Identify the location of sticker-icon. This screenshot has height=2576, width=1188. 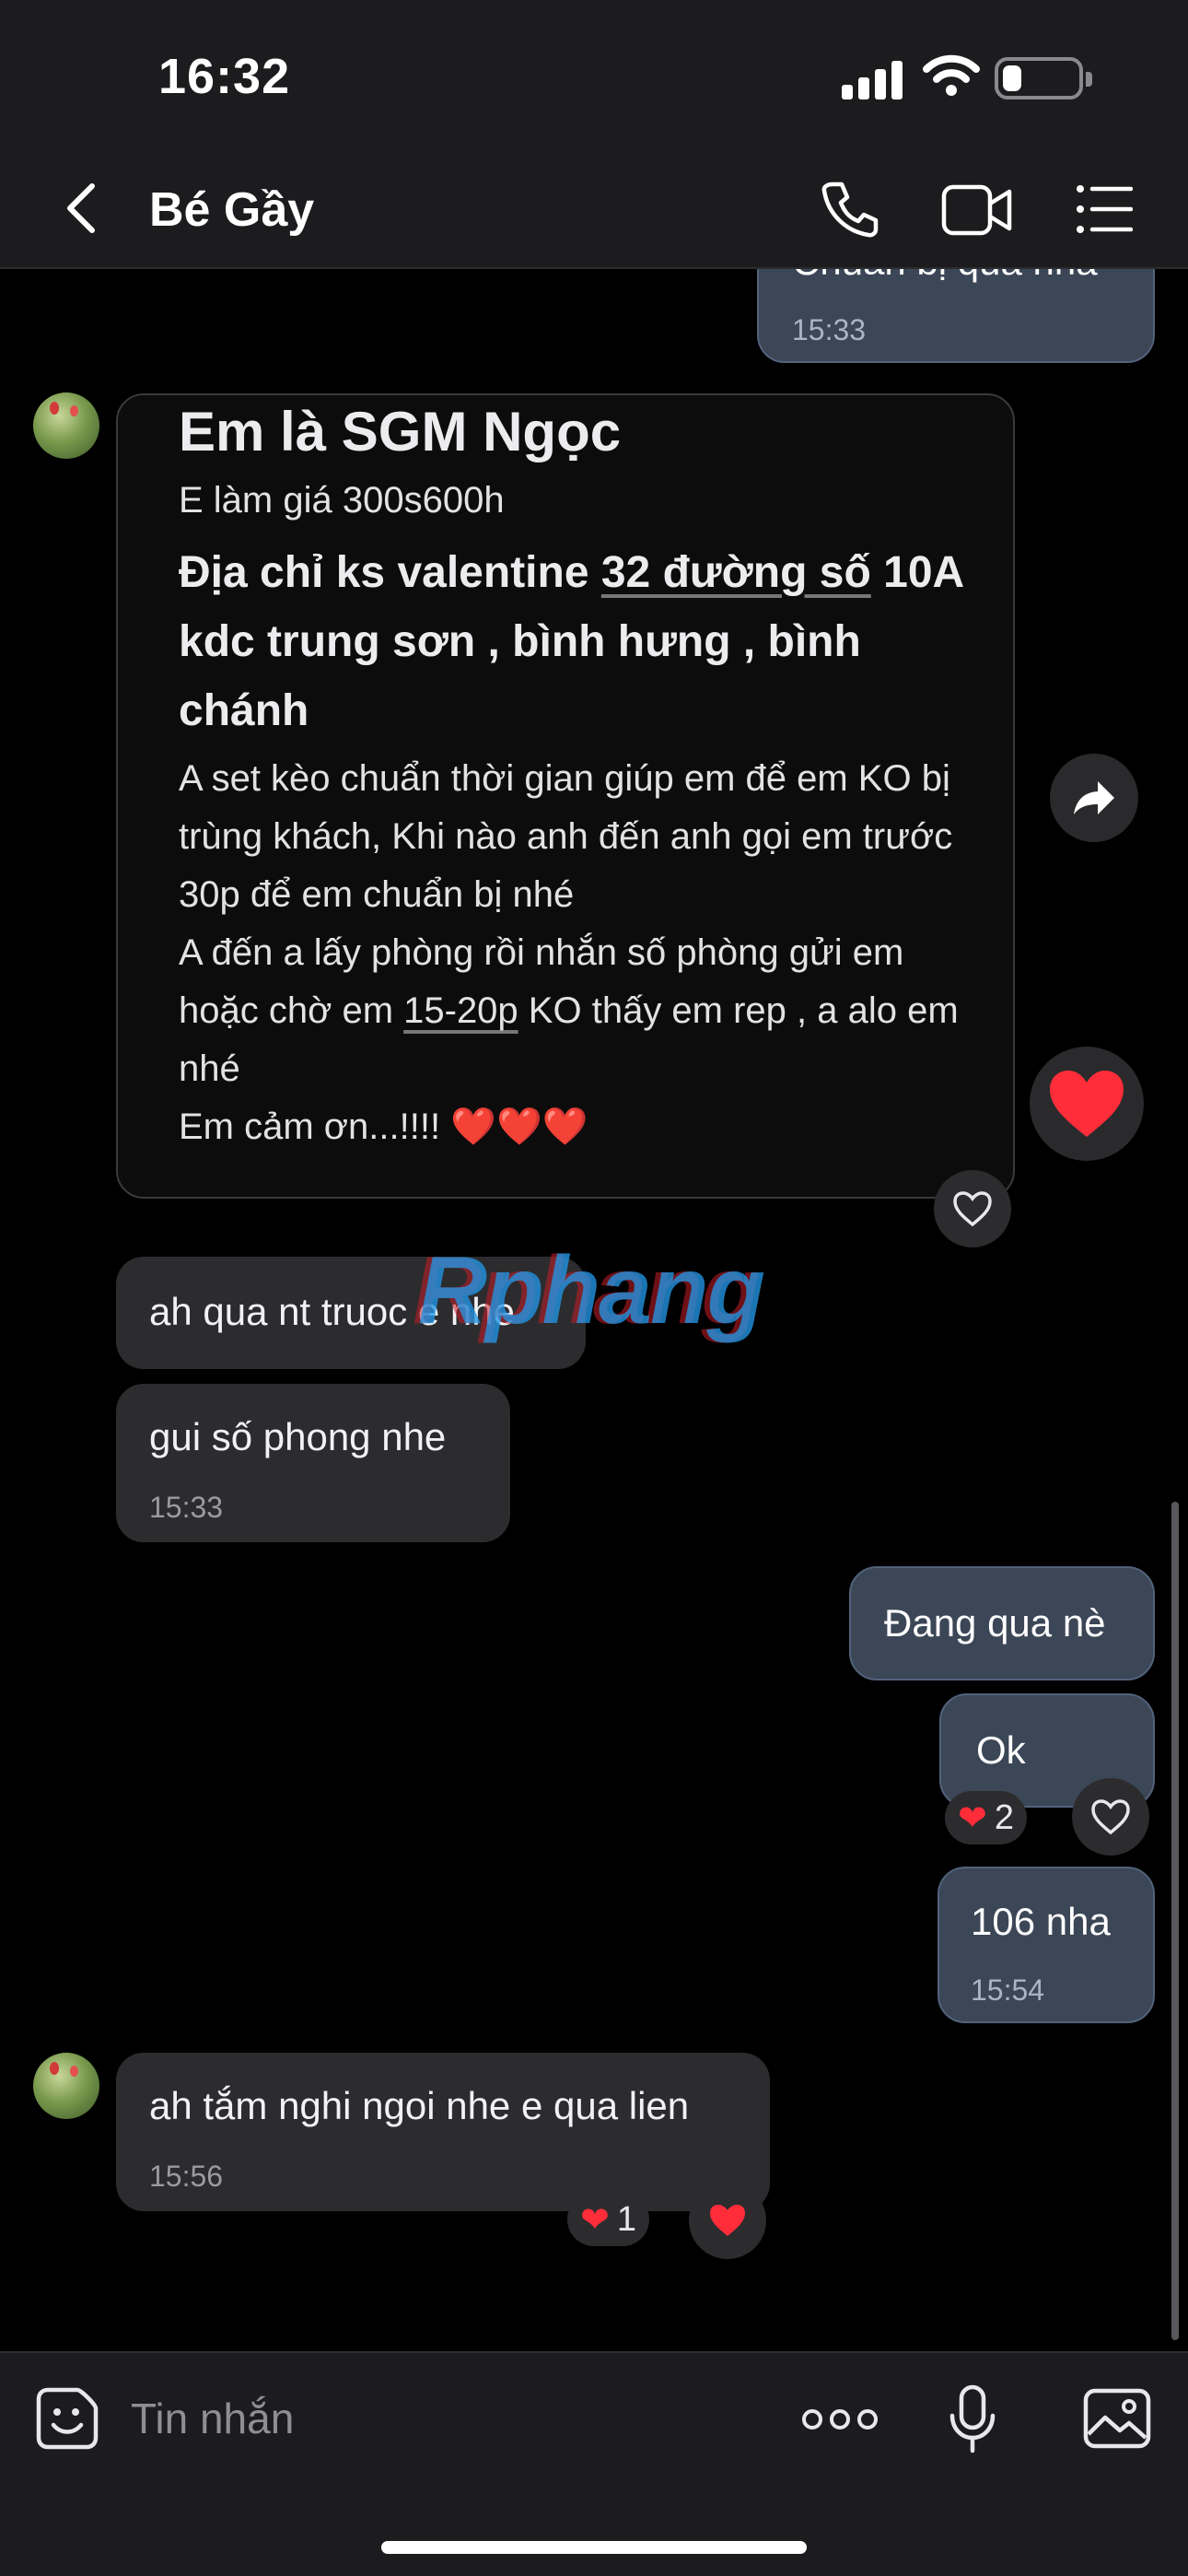
(67, 2418).